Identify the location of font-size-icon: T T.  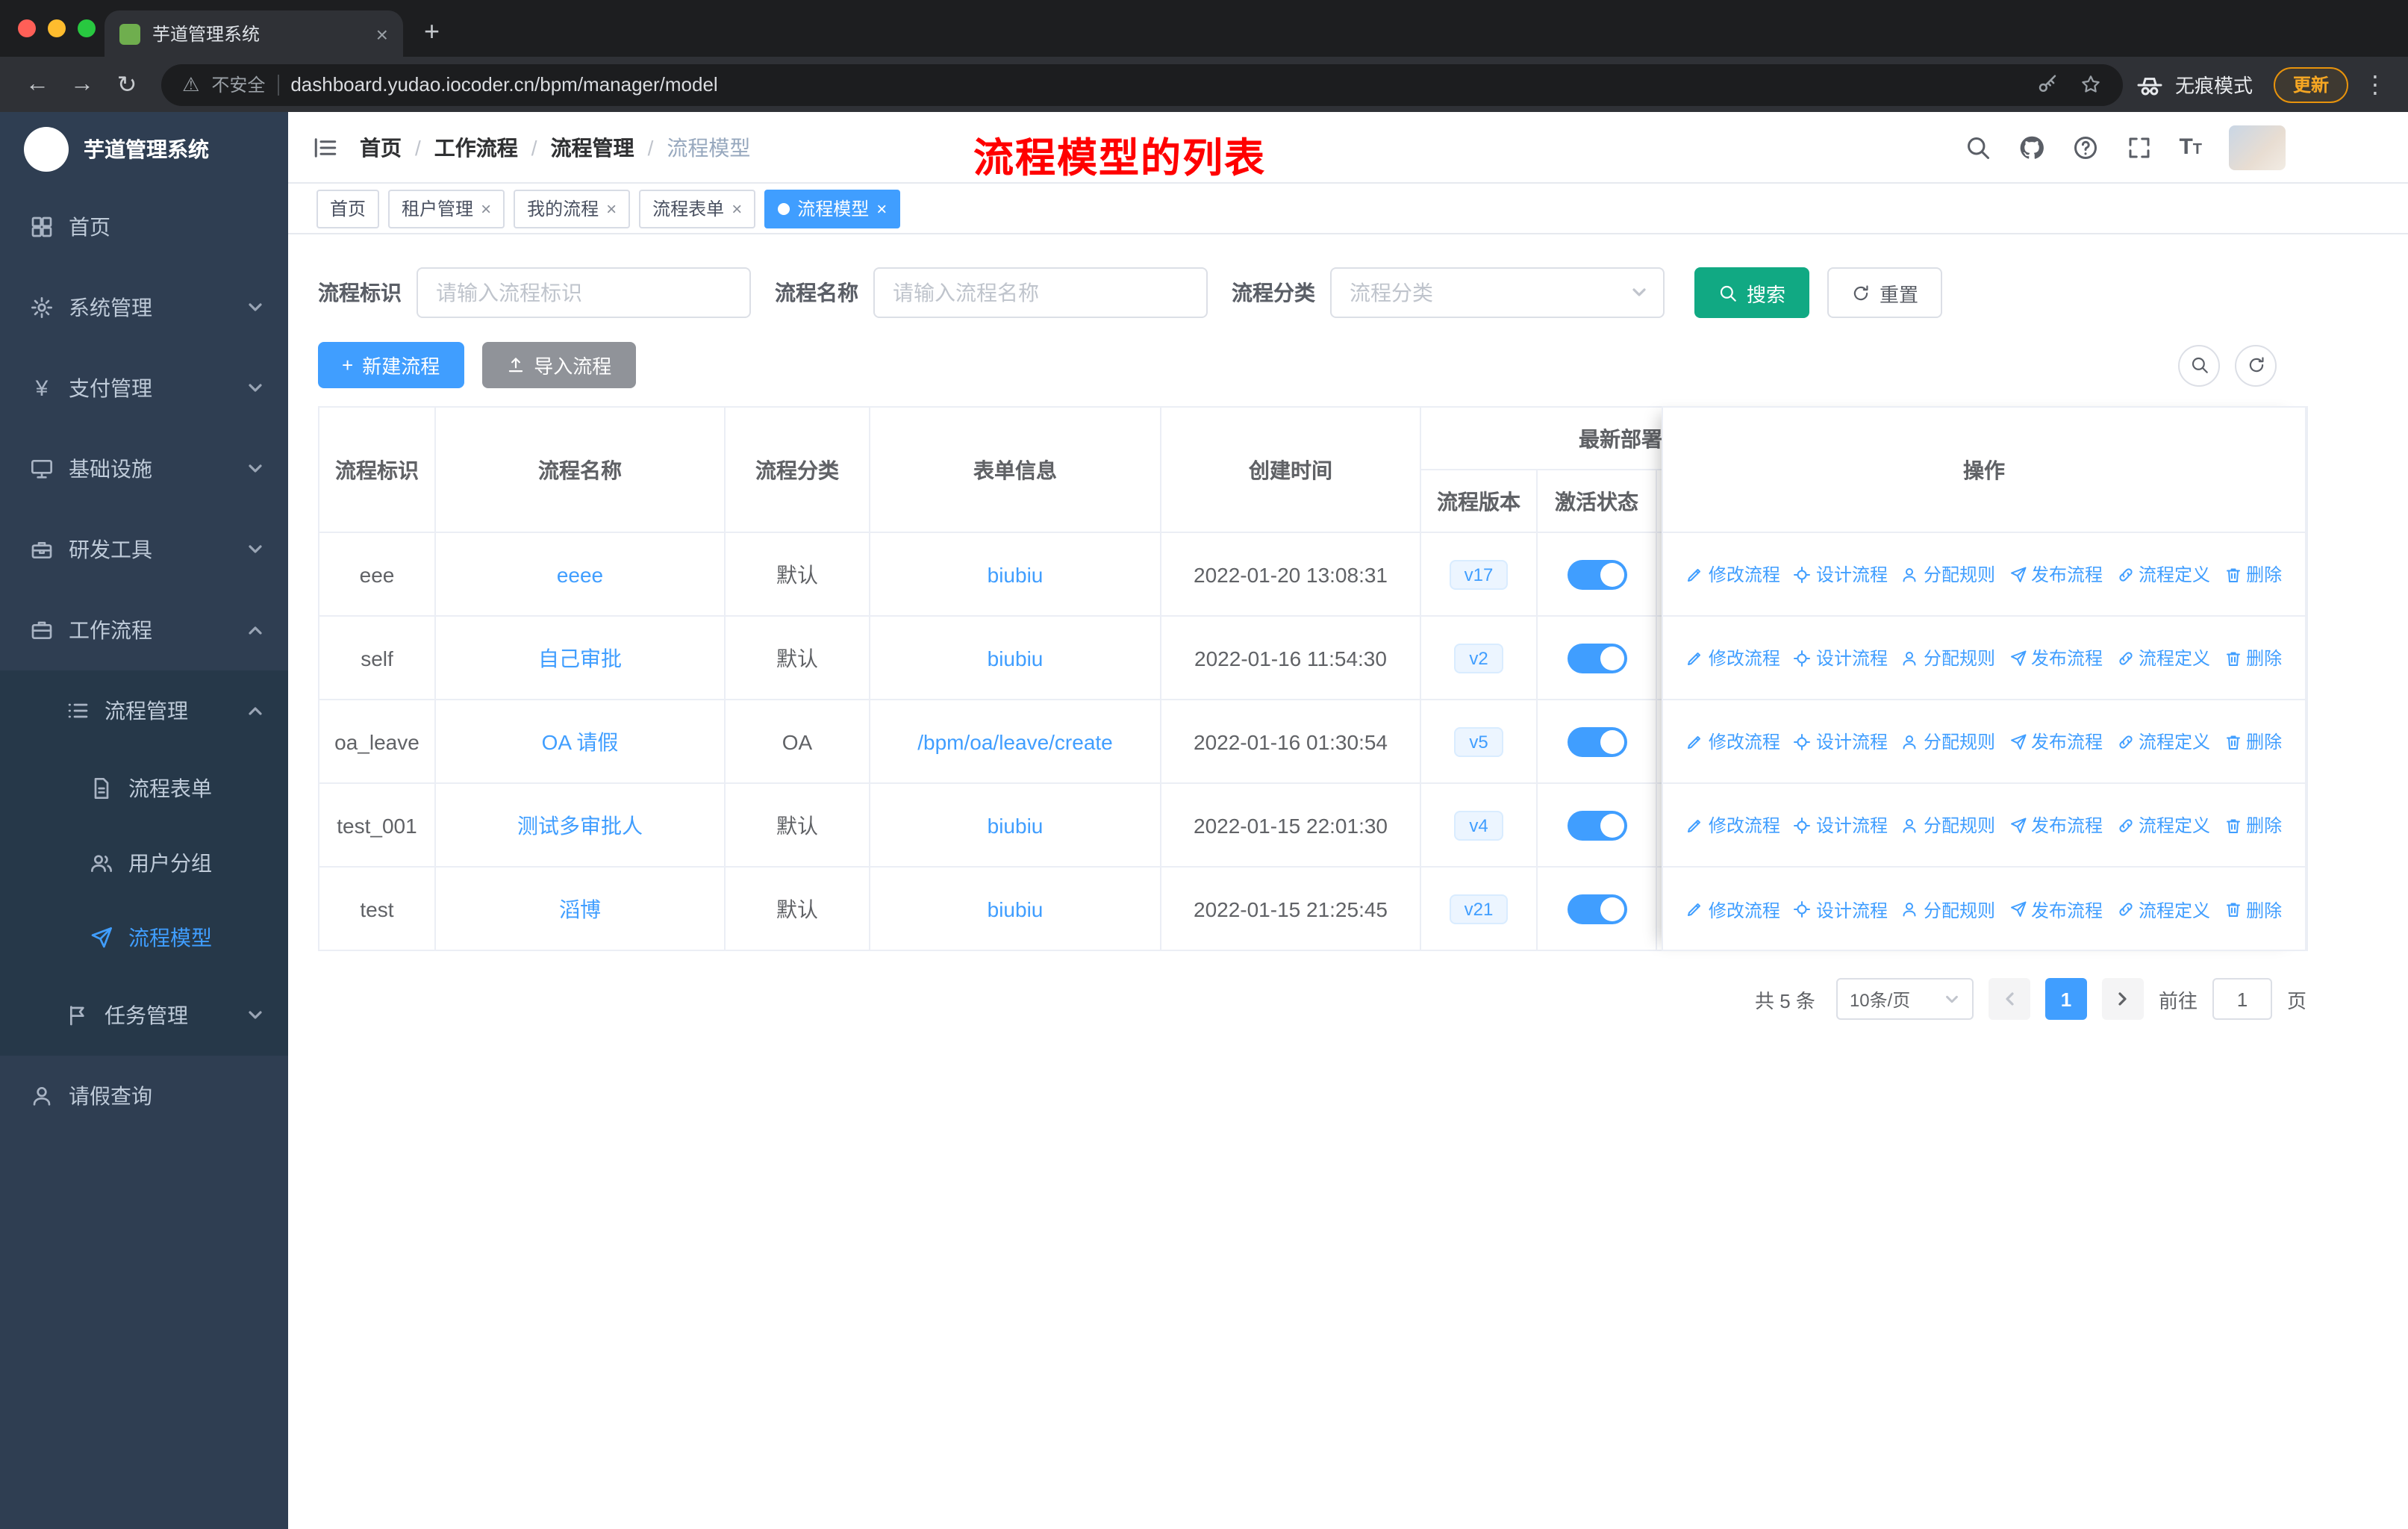
(2190, 147).